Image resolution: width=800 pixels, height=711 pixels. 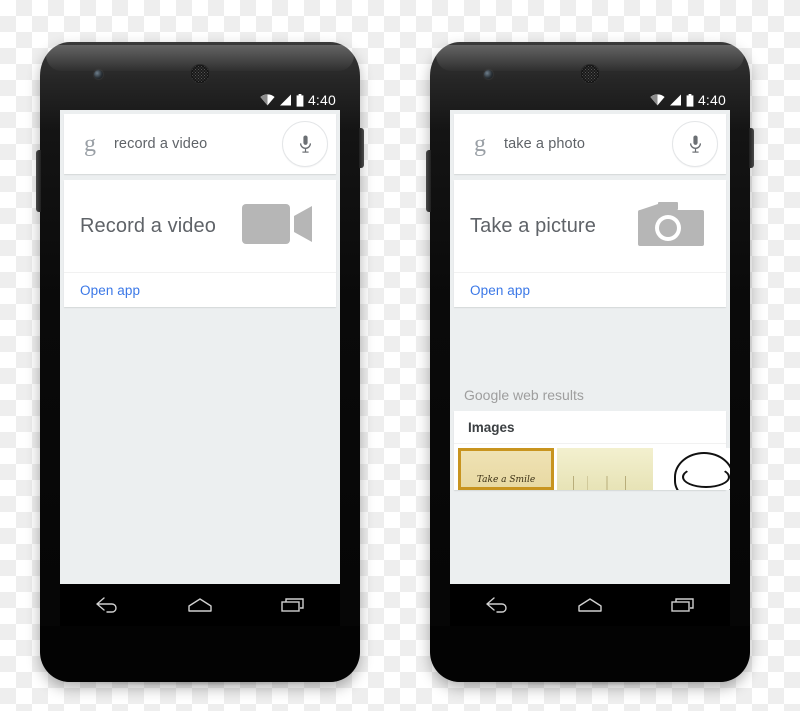 I want to click on web-results-section-label: Google web results, so click(x=524, y=395).